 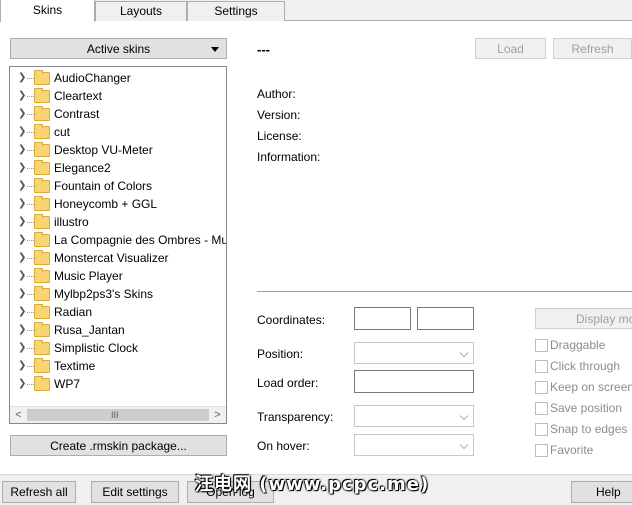 What do you see at coordinates (103, 294) in the screenshot?
I see `tree-item-label: Mylbp2ps3's Skins` at bounding box center [103, 294].